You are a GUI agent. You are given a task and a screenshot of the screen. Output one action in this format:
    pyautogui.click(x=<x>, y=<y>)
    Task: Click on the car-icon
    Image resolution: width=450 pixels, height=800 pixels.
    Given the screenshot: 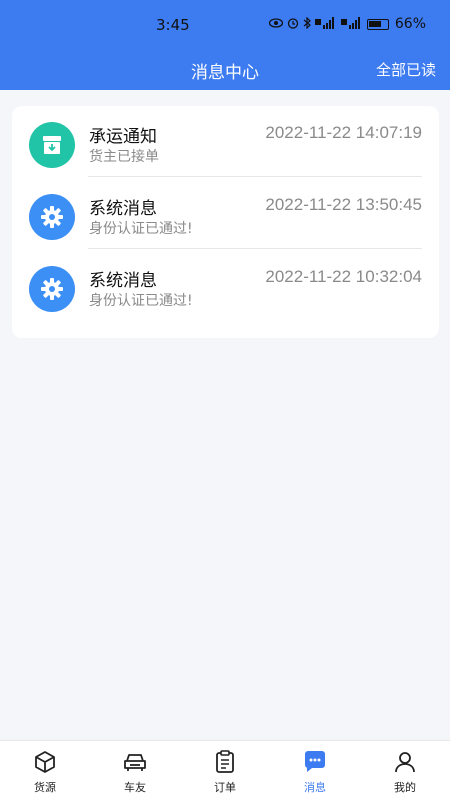 What is the action you would take?
    pyautogui.click(x=135, y=762)
    